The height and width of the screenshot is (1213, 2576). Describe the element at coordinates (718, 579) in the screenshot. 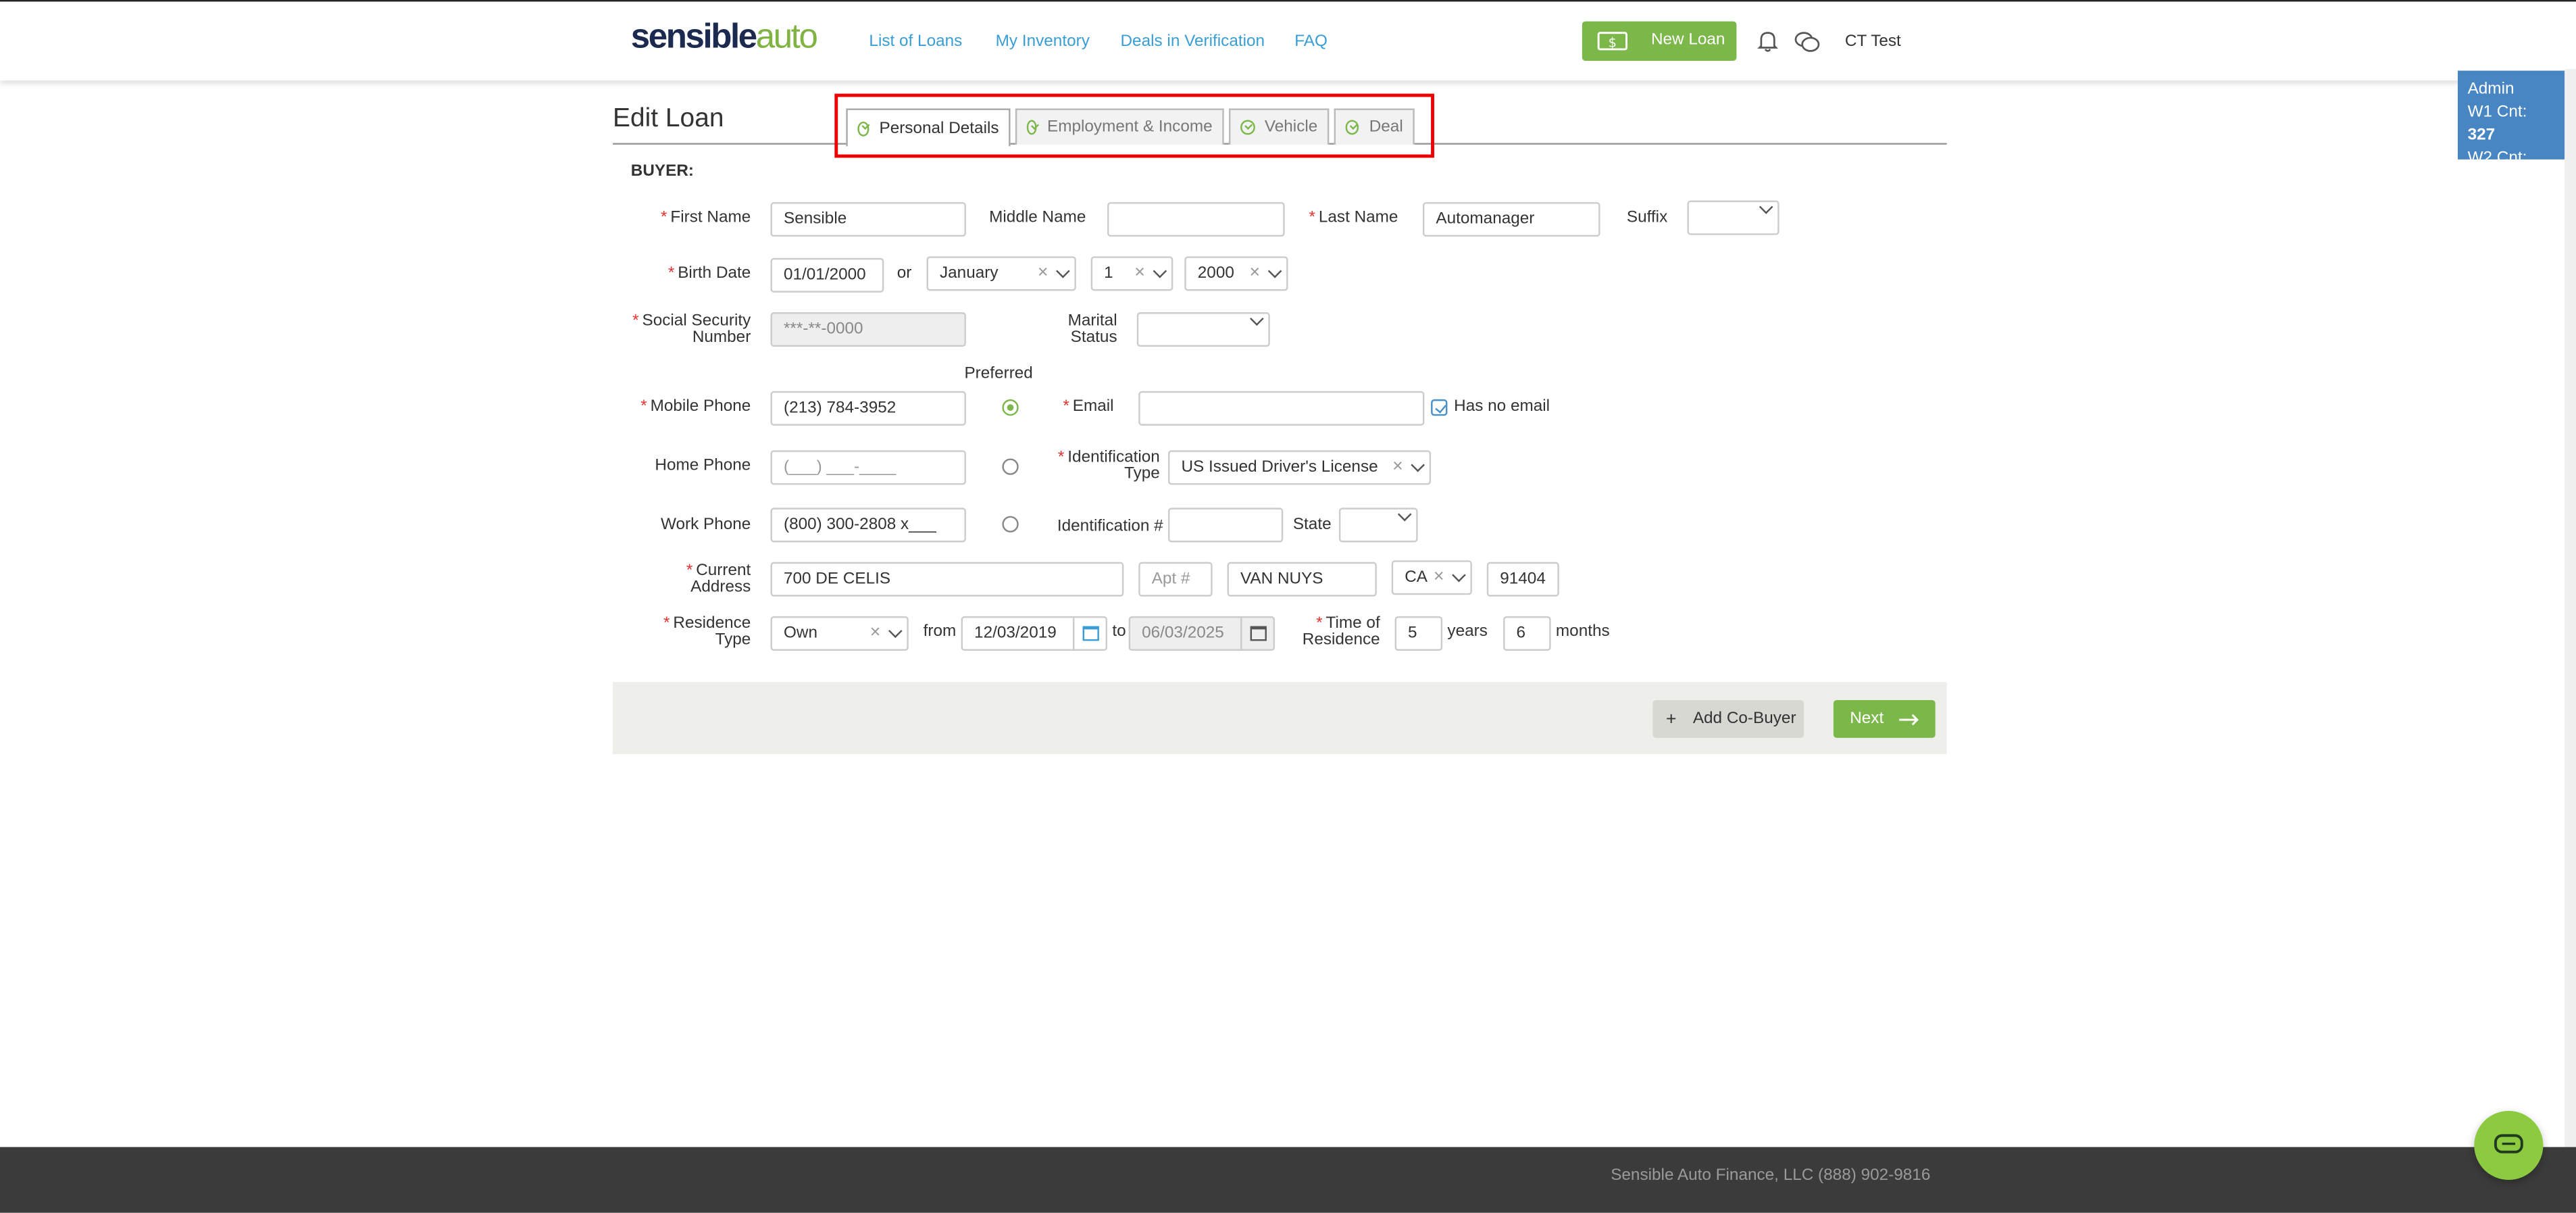

I see `current-address-label: * Current Address` at that location.